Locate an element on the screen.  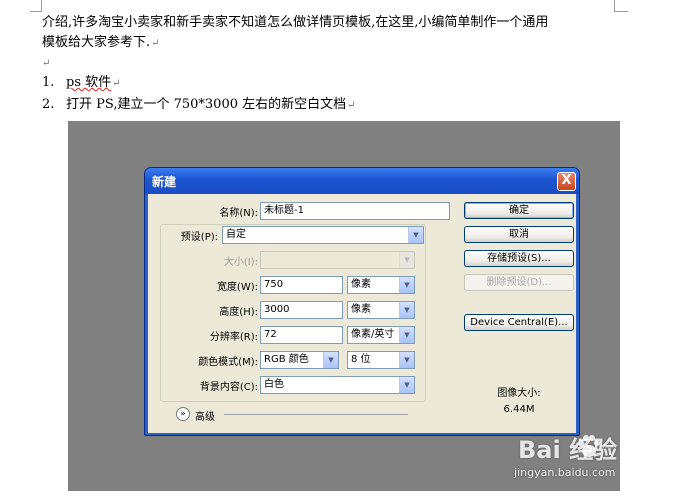
baidu-jingyan-watermark: Bai 经验 jingyan.baidu.com is located at coordinates (590, 460).